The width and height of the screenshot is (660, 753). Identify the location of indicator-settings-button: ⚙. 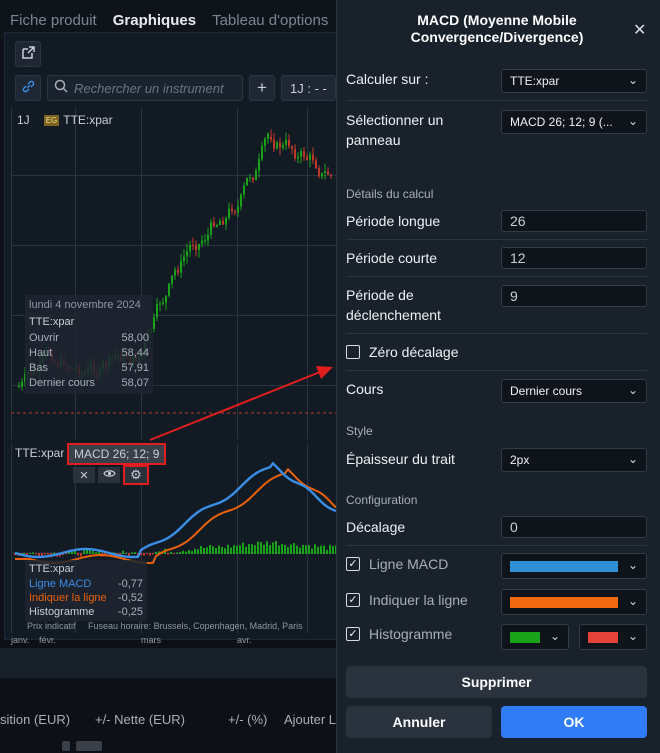
(136, 475).